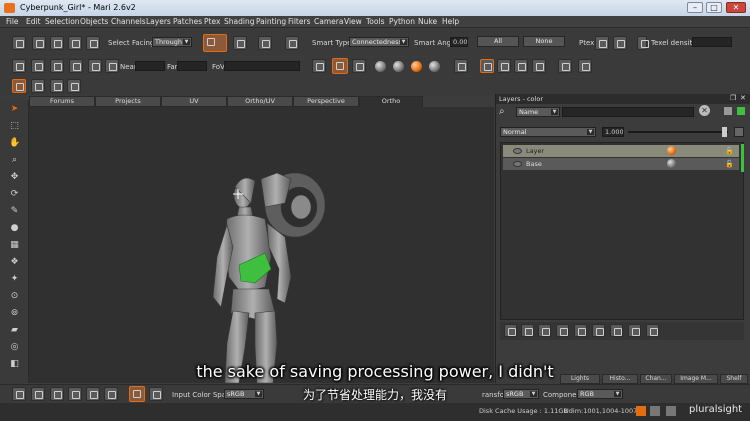 The image size is (750, 421). What do you see at coordinates (616, 330) in the screenshot?
I see `share-channel-icon` at bounding box center [616, 330].